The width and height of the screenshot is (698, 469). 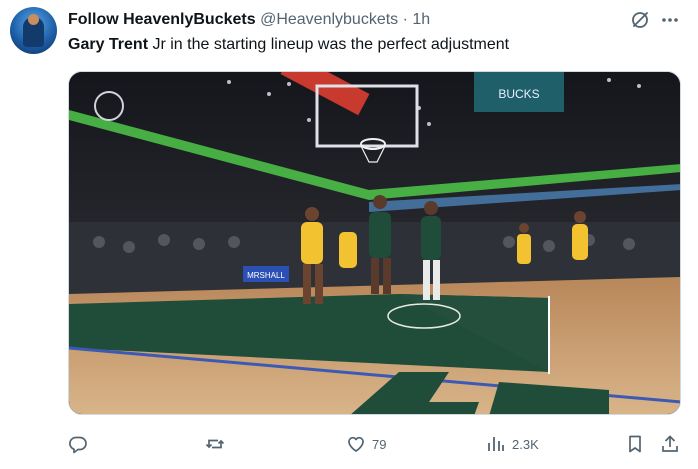 I want to click on share-icon, so click(x=670, y=443).